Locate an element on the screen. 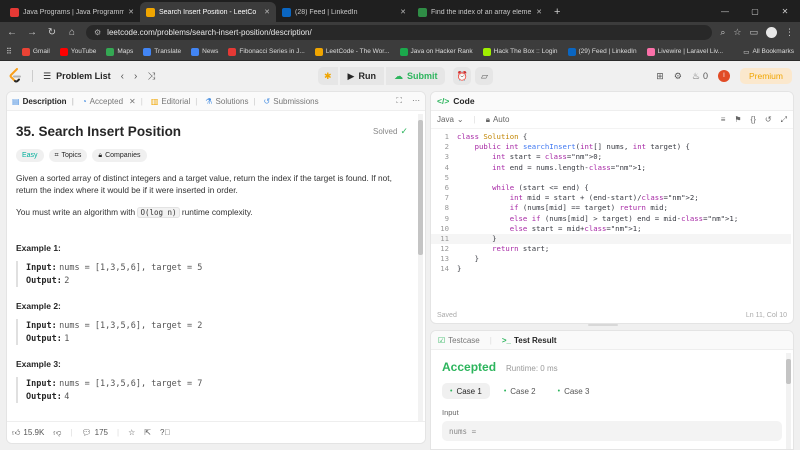  bookmark-item: News is located at coordinates (204, 51).